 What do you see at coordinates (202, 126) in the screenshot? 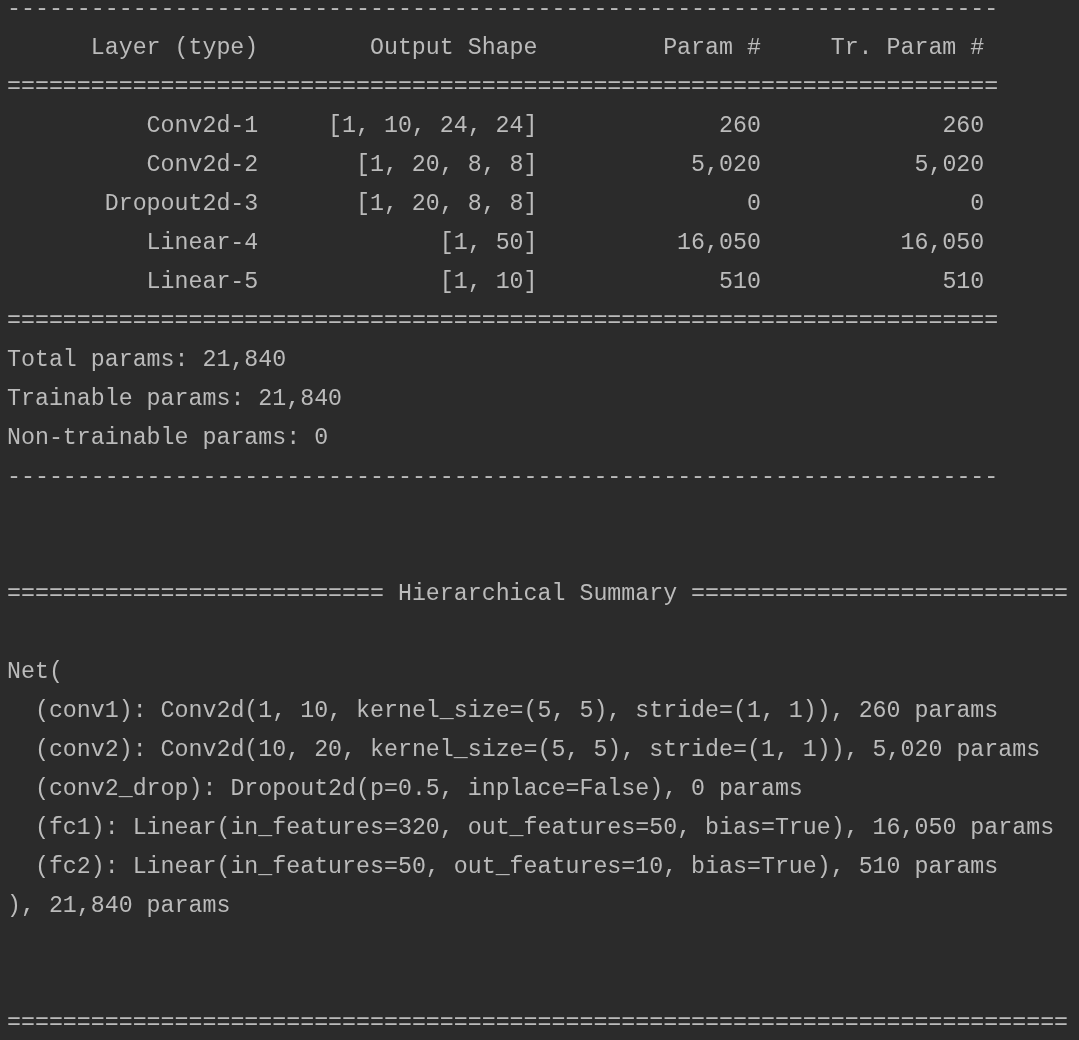
I see `table-cell-text: Conv2d-1` at bounding box center [202, 126].